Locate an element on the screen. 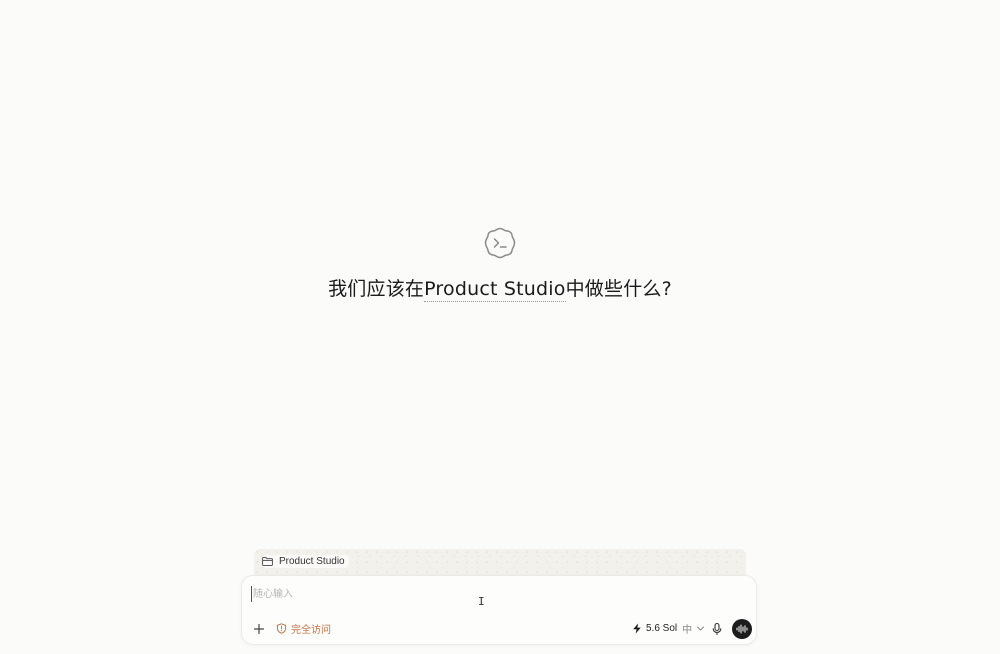 The image size is (1000, 654). microphone-icon is located at coordinates (717, 629).